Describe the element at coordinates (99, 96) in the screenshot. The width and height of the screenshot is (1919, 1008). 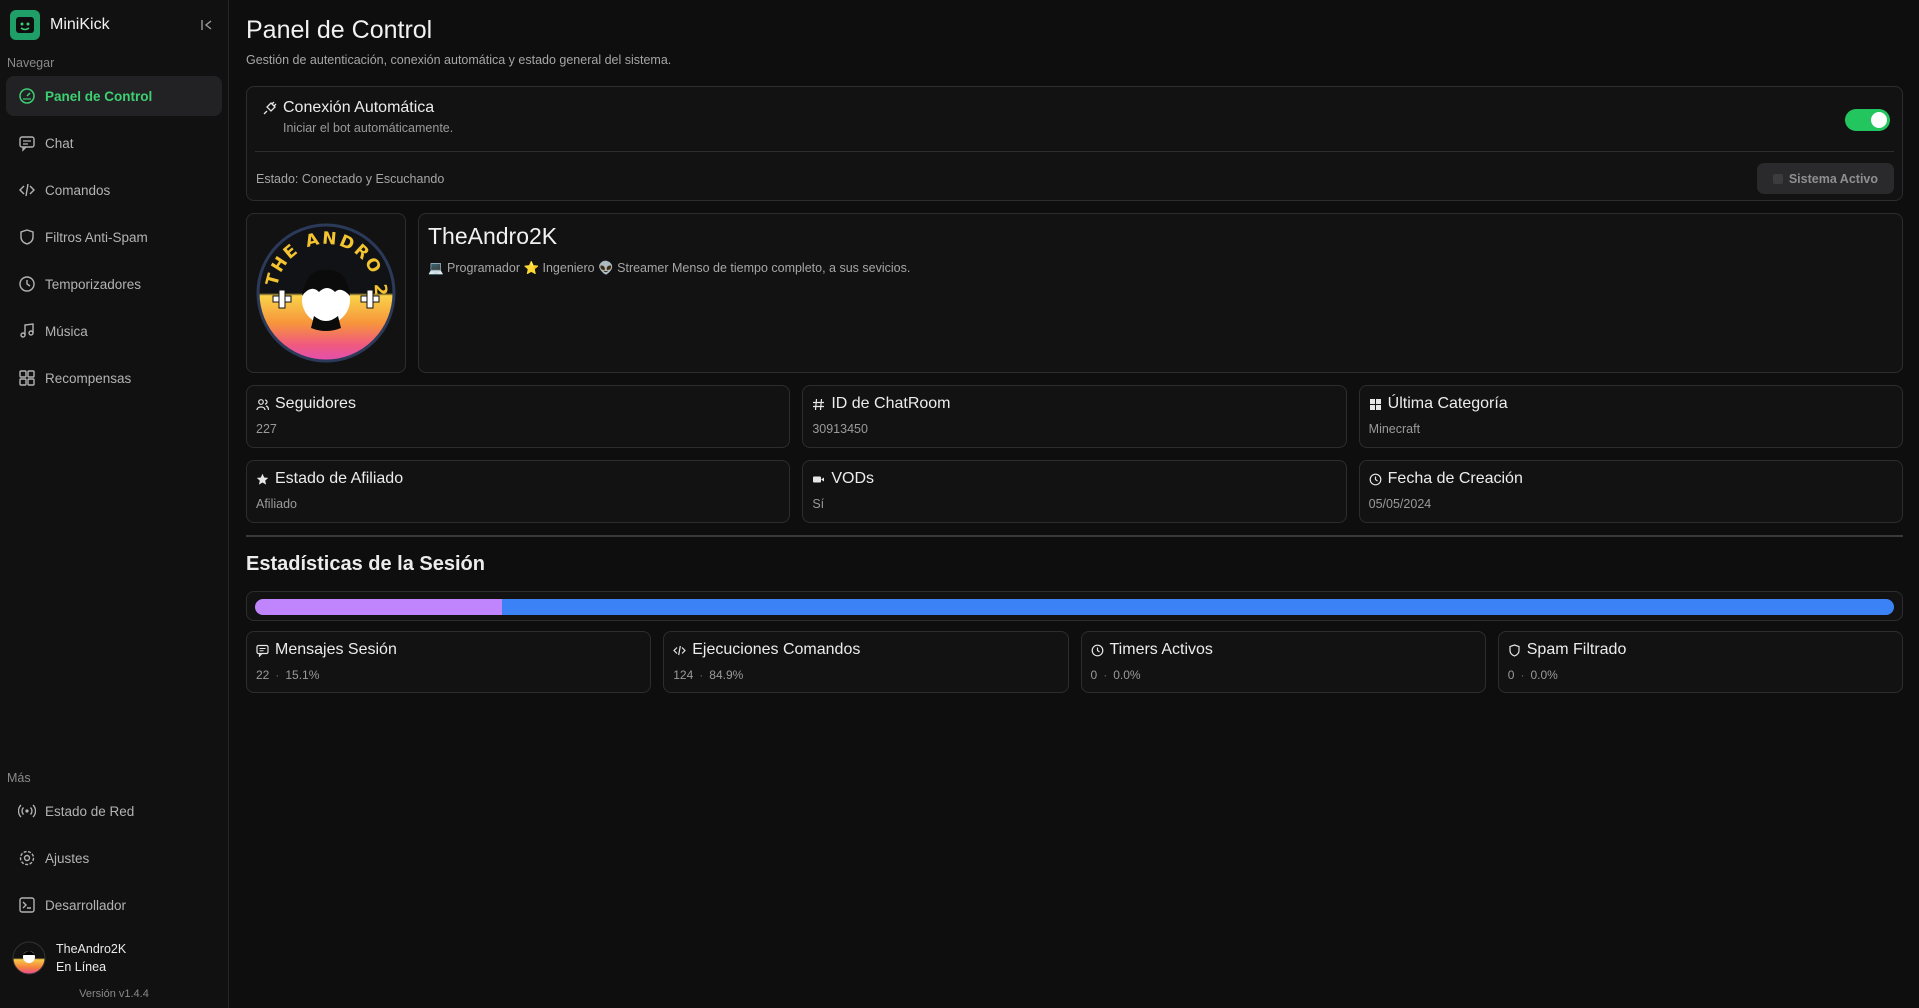
I see `sidebar-item-label: Panel de Control` at that location.